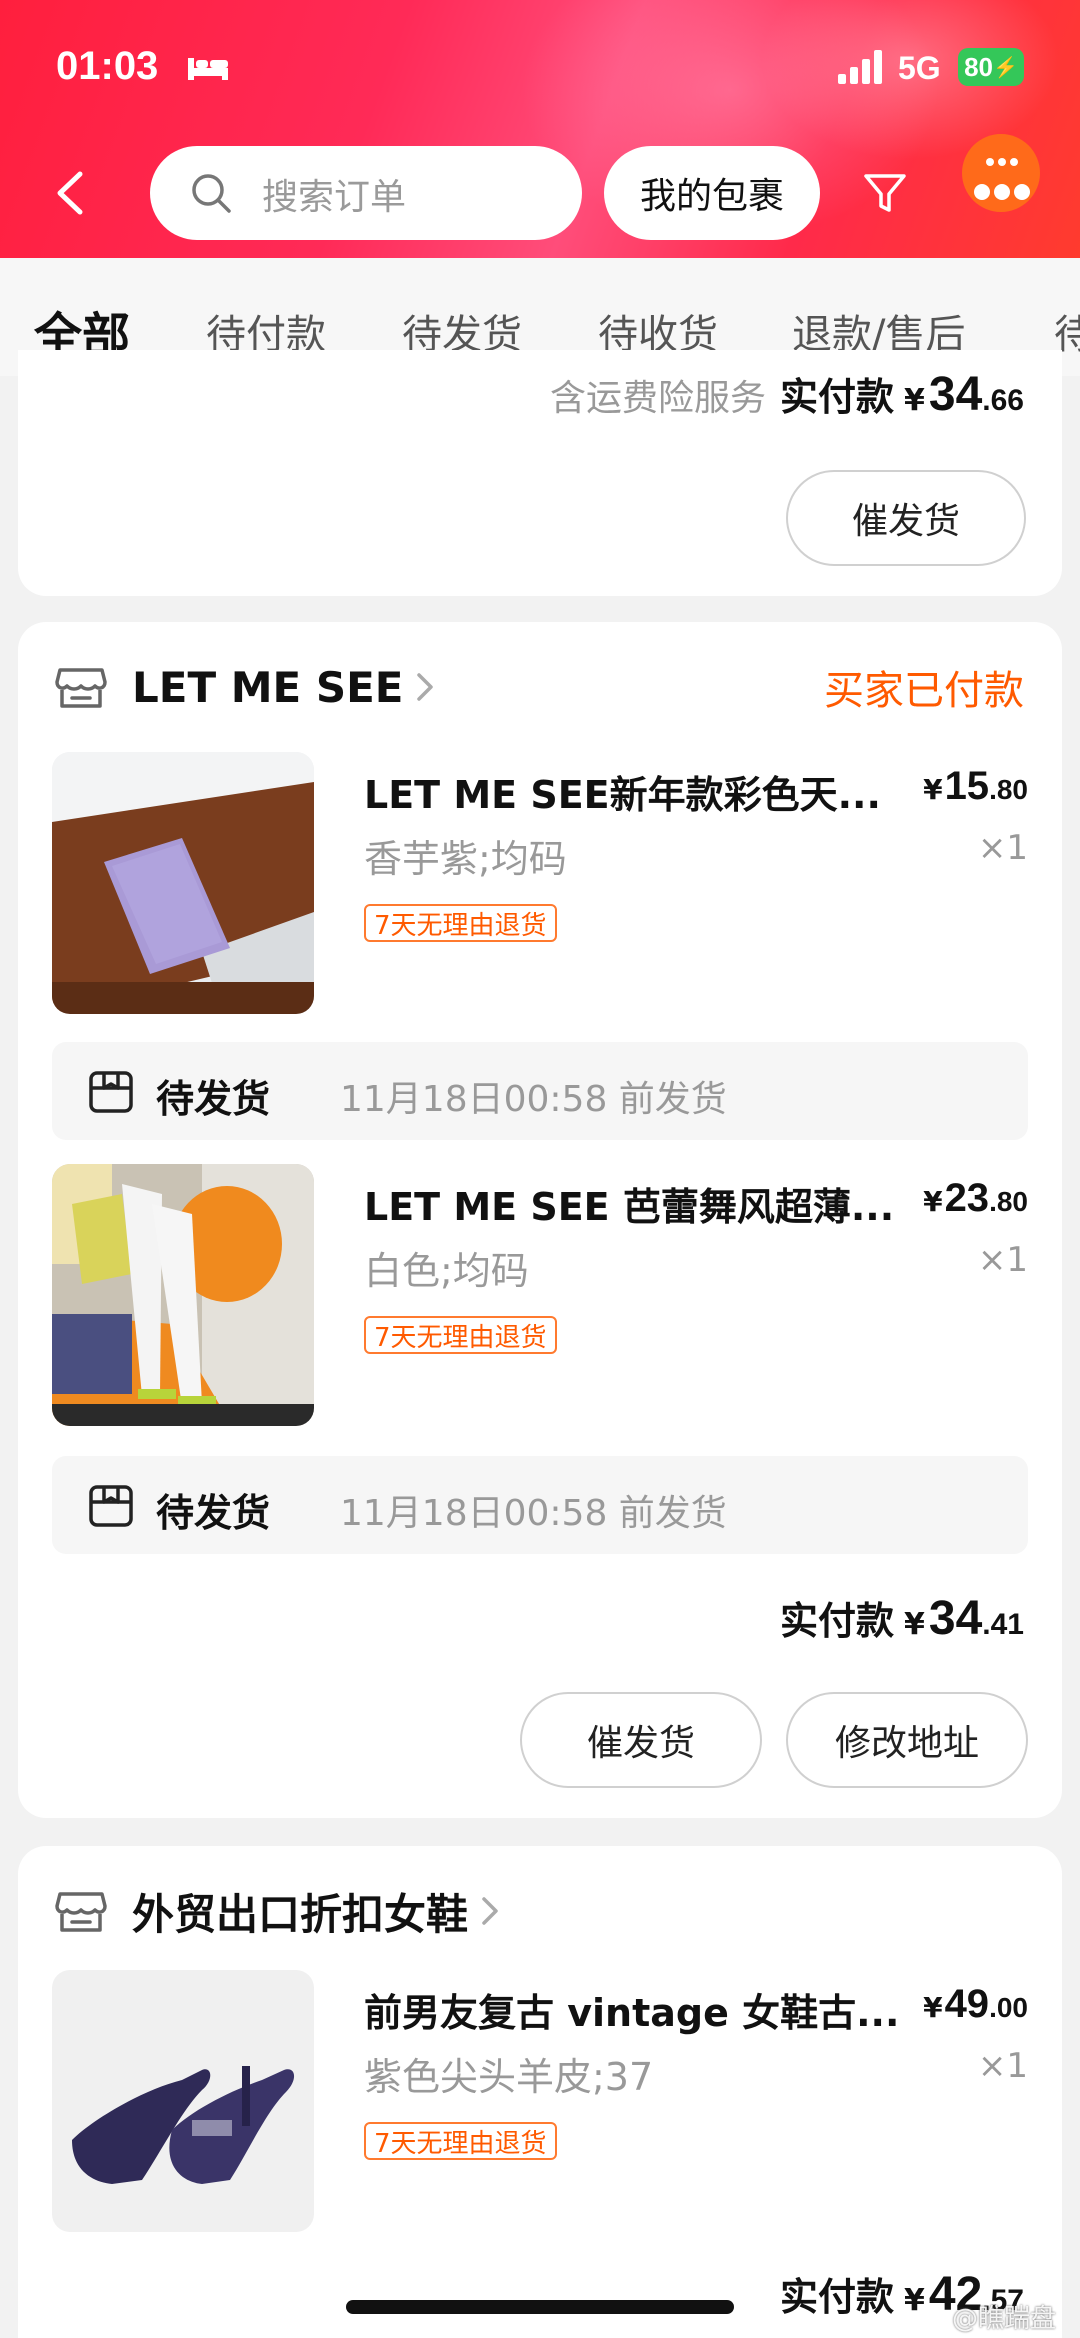 The image size is (1080, 2338). I want to click on shipping-insurance-note: 含运费险服务, so click(657, 398).